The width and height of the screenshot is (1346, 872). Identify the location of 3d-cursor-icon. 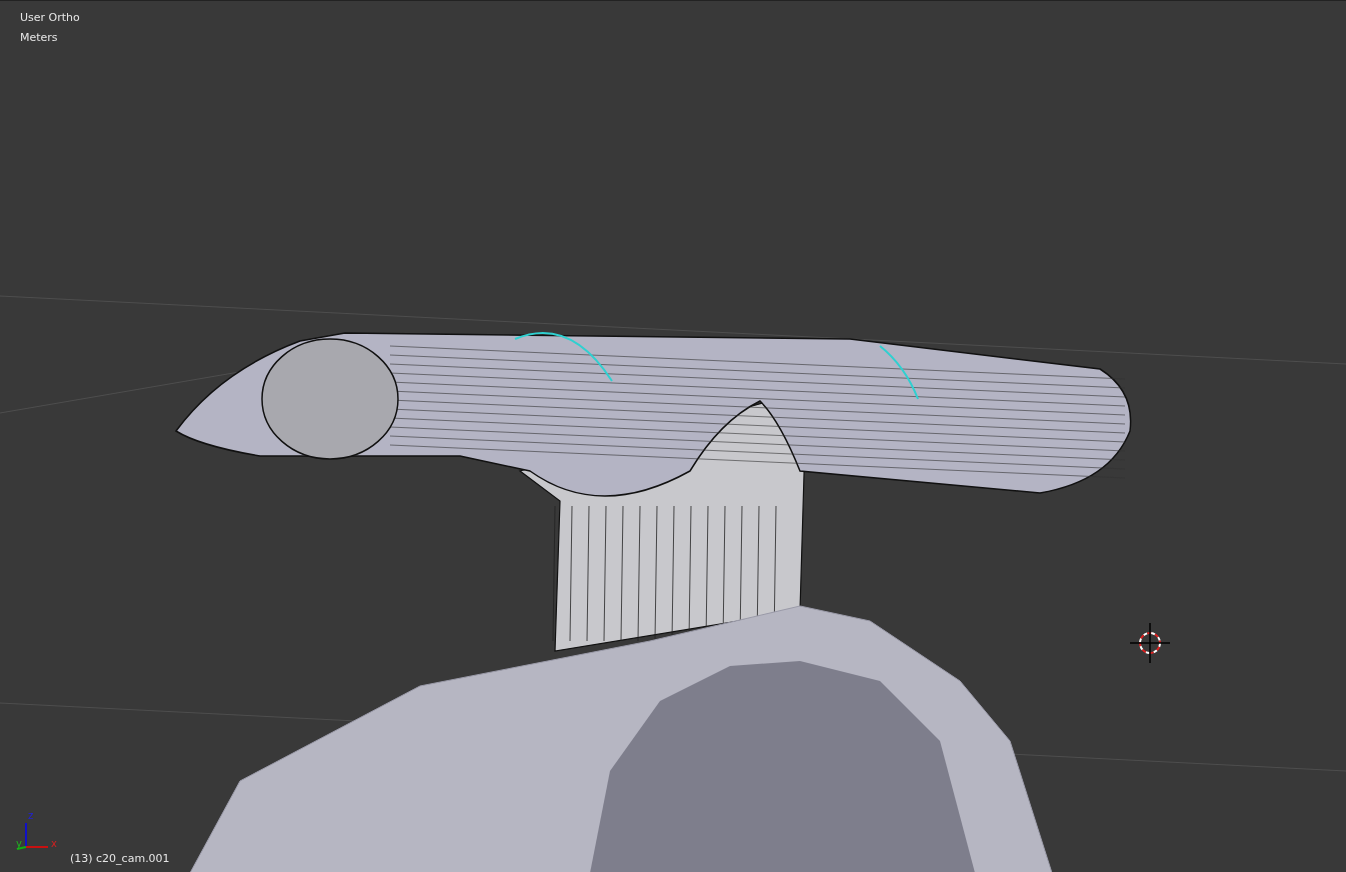
(1150, 643).